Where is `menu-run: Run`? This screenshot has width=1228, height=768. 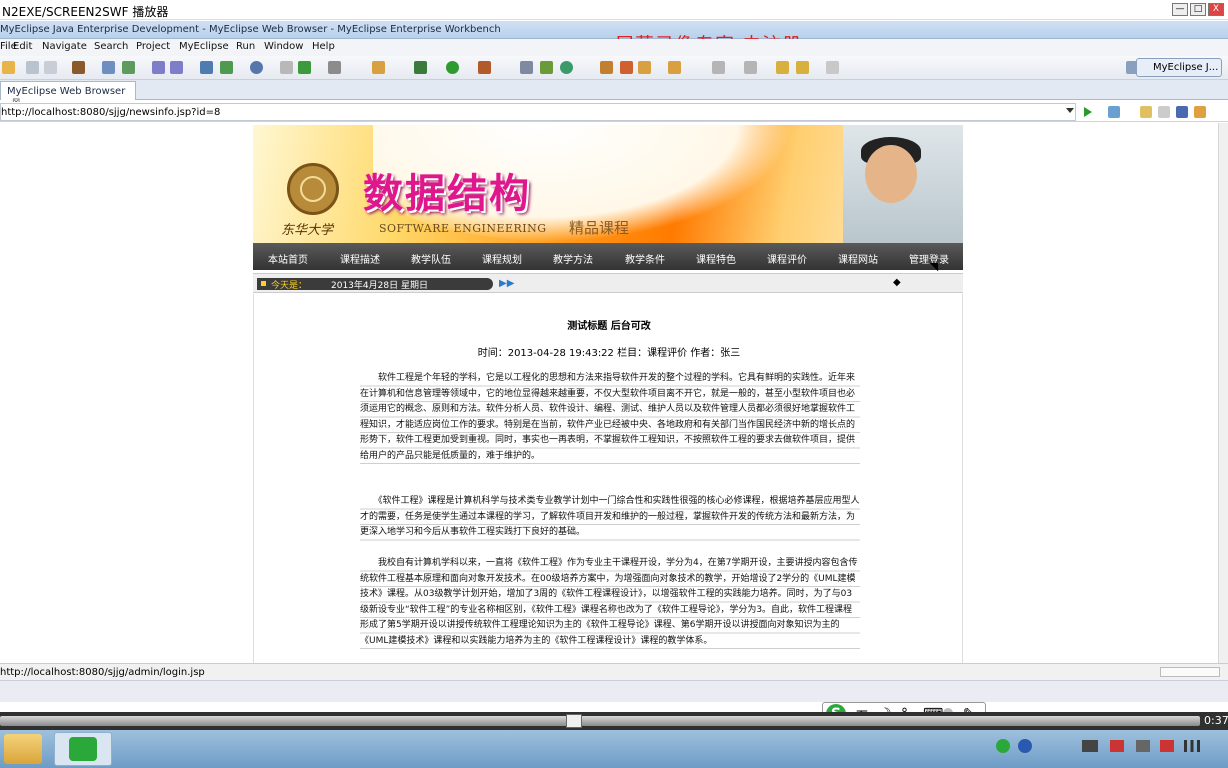
menu-run: Run is located at coordinates (245, 46).